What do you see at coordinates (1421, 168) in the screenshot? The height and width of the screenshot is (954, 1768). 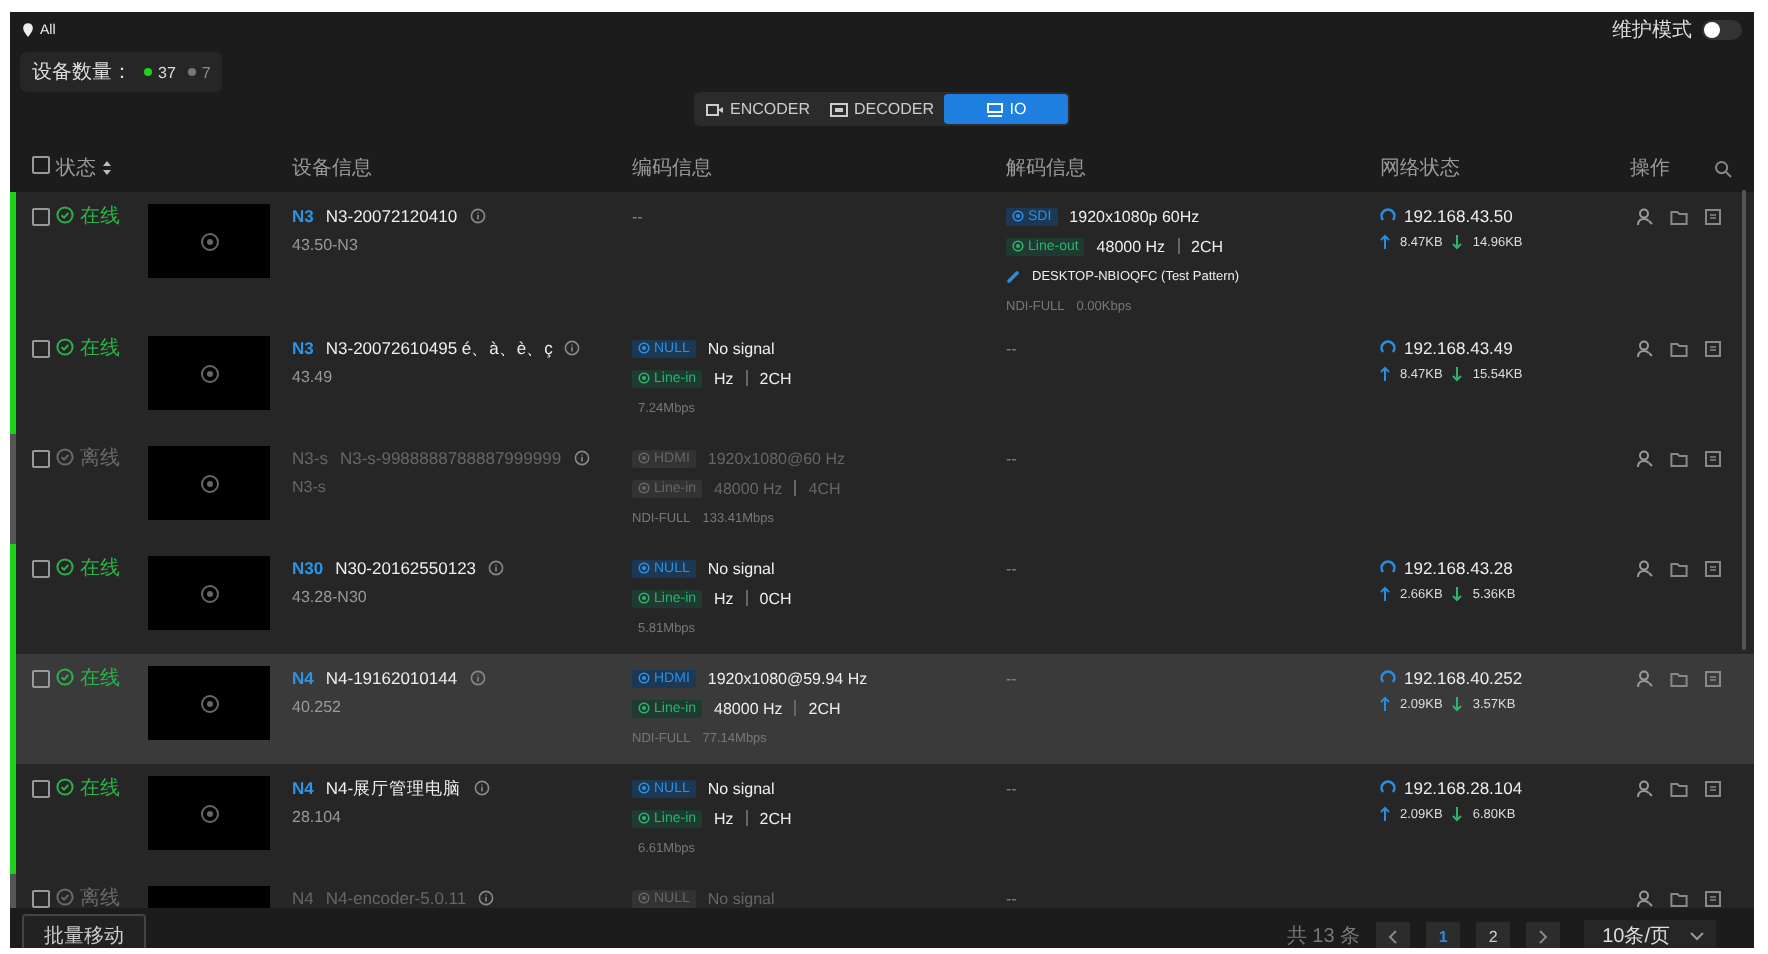 I see `column-header: 网络状态` at bounding box center [1421, 168].